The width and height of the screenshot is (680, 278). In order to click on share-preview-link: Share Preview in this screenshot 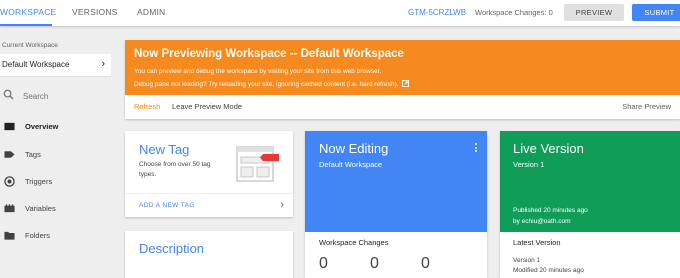, I will do `click(646, 106)`.